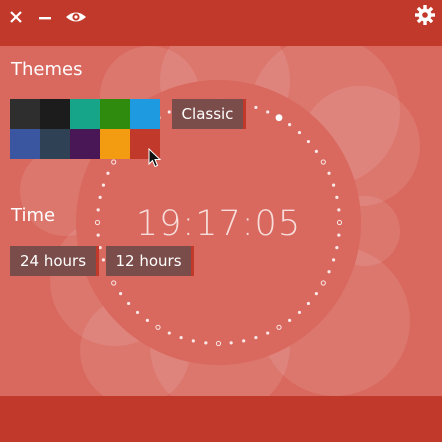  Describe the element at coordinates (221, 419) in the screenshot. I see `bottom-bar` at that location.